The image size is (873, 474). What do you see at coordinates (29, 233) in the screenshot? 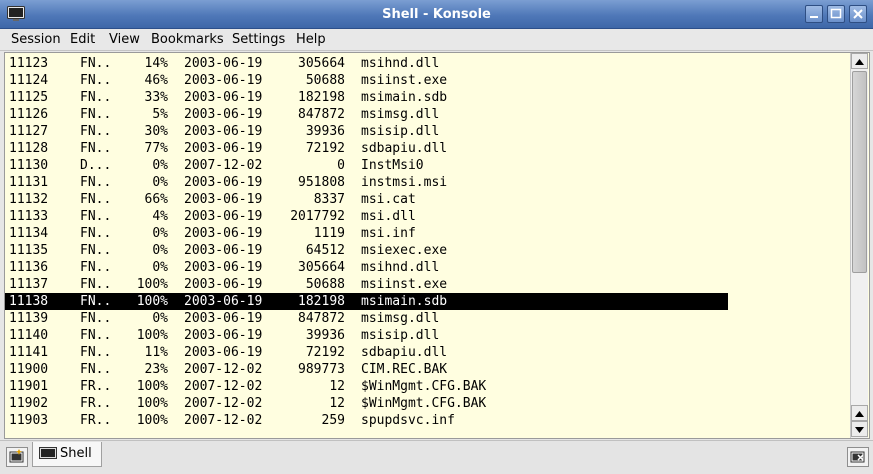
I see `cell-id: 11134` at bounding box center [29, 233].